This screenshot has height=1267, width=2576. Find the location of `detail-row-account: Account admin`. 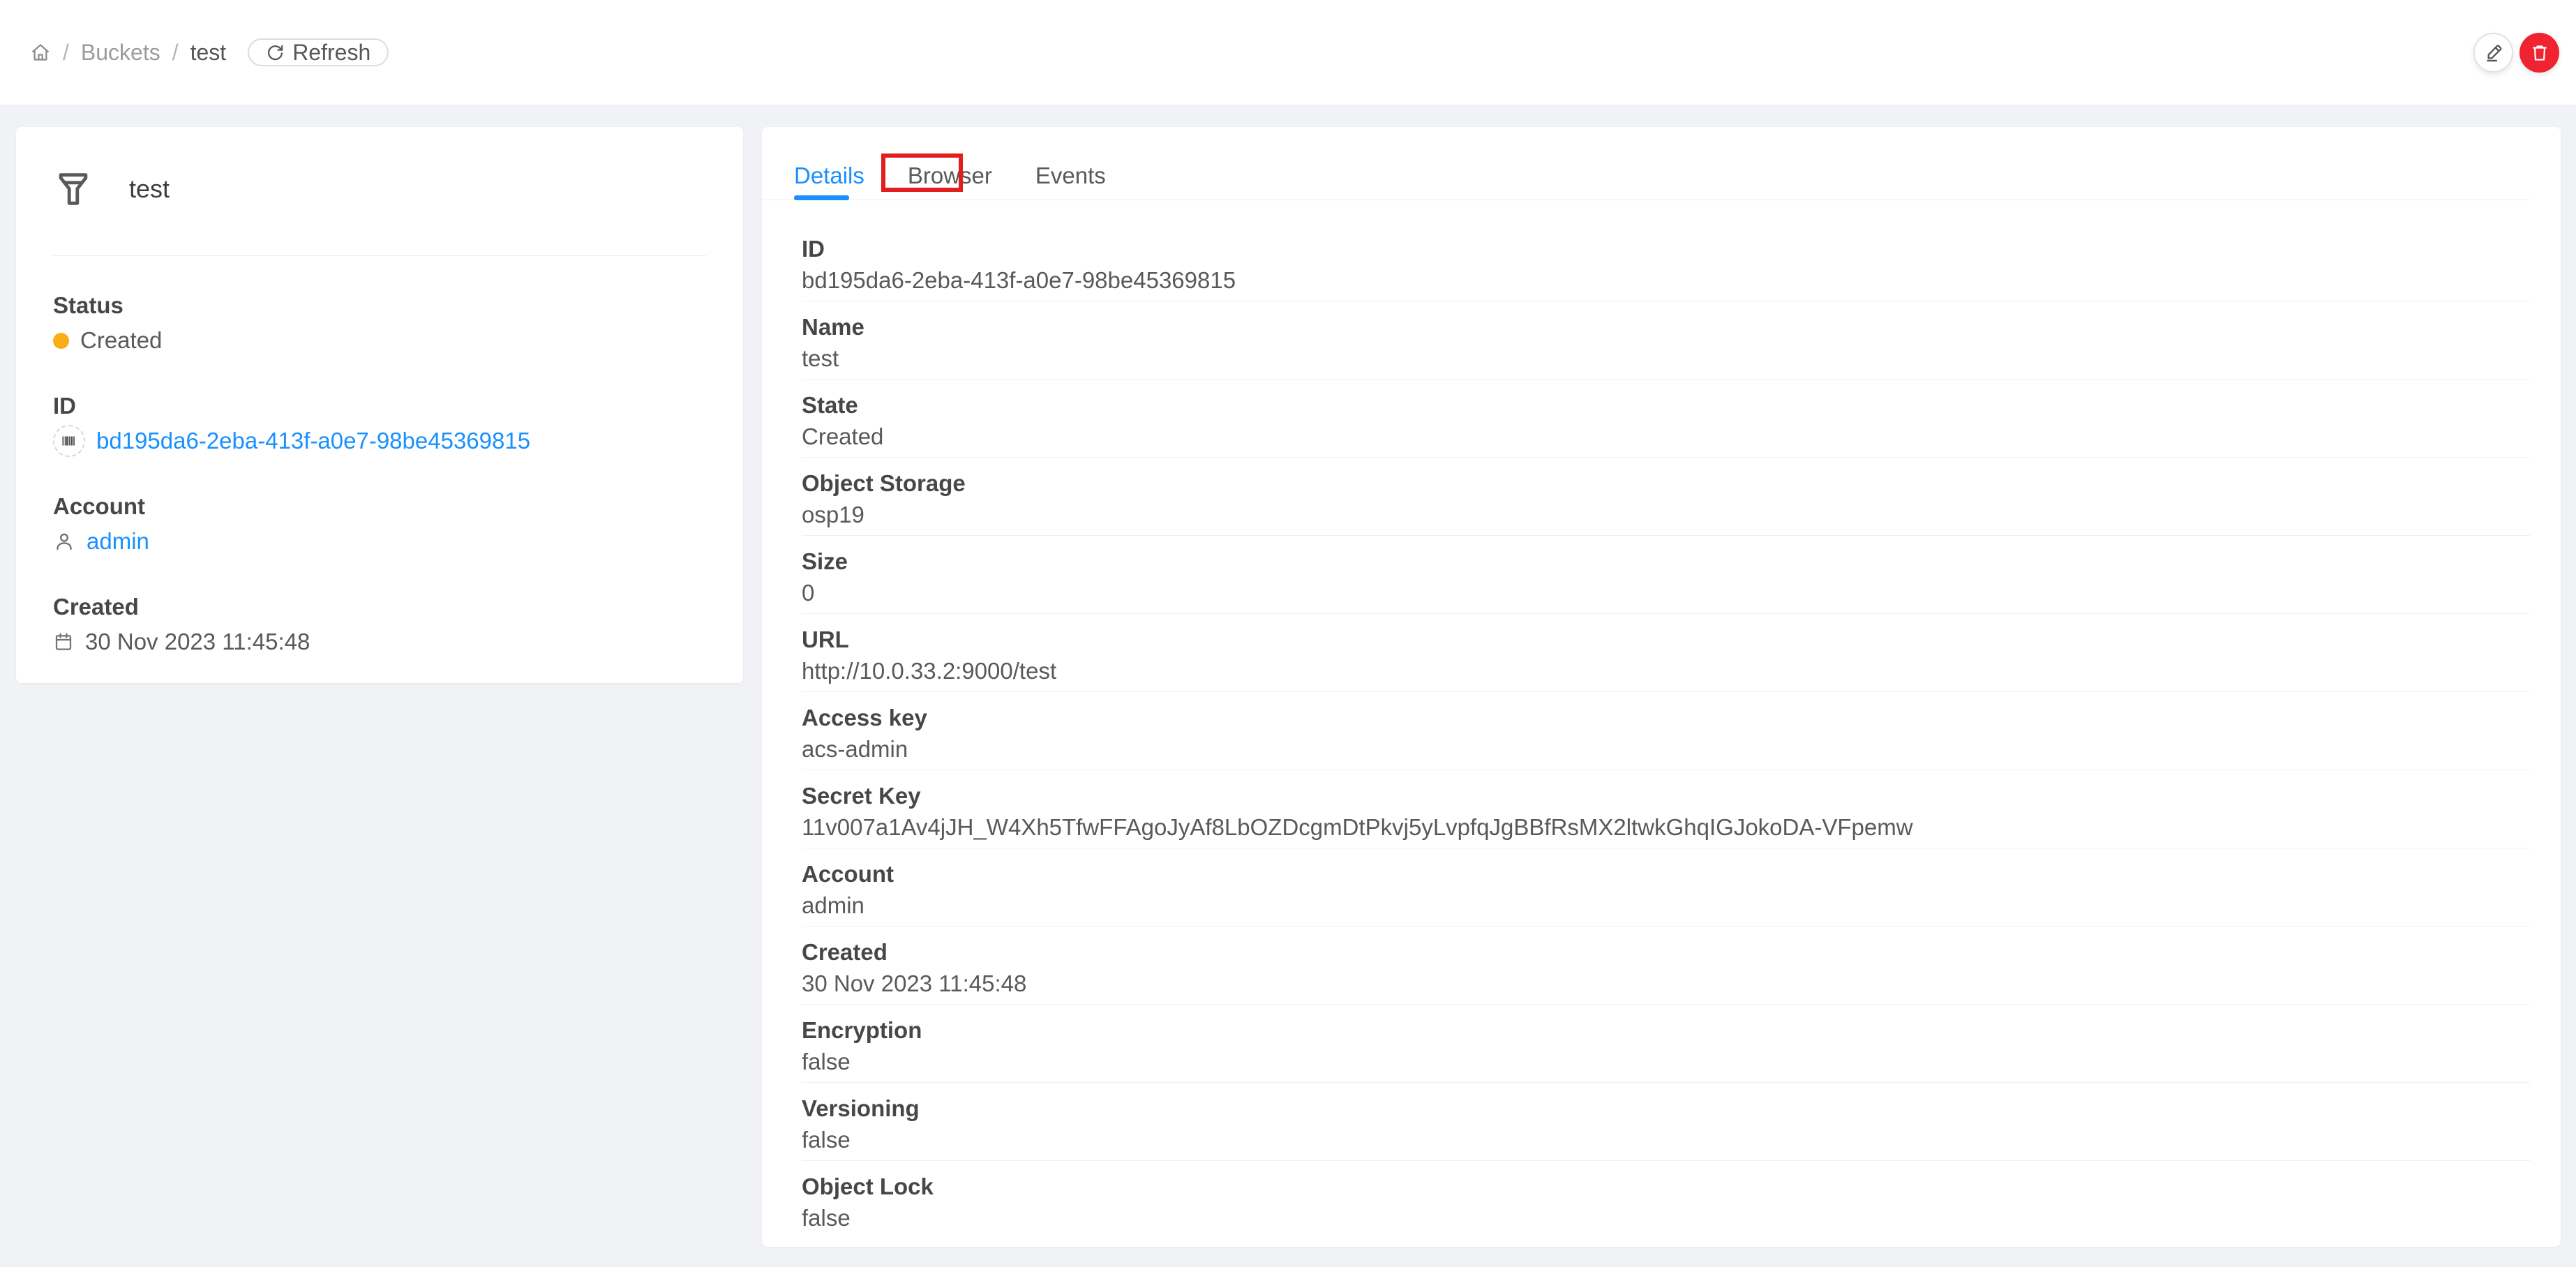

detail-row-account: Account admin is located at coordinates (1666, 887).